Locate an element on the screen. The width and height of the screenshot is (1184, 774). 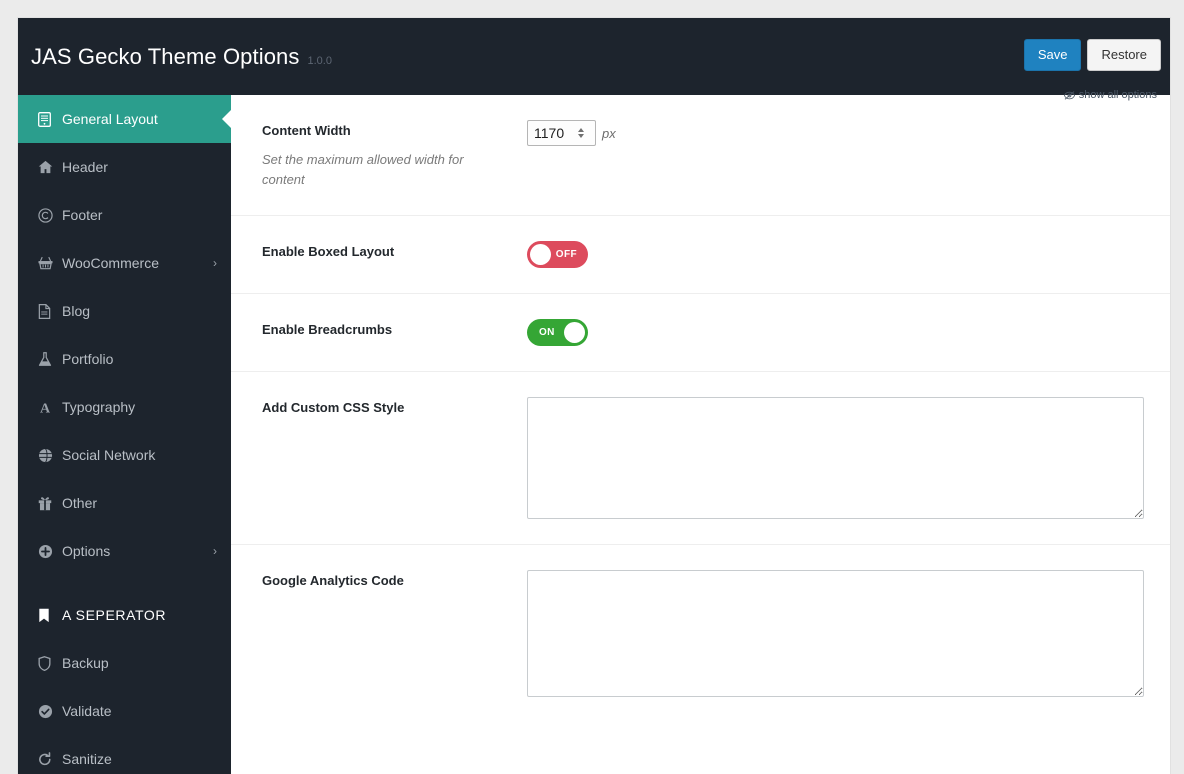
svg-text: A is located at coordinates (45, 407).